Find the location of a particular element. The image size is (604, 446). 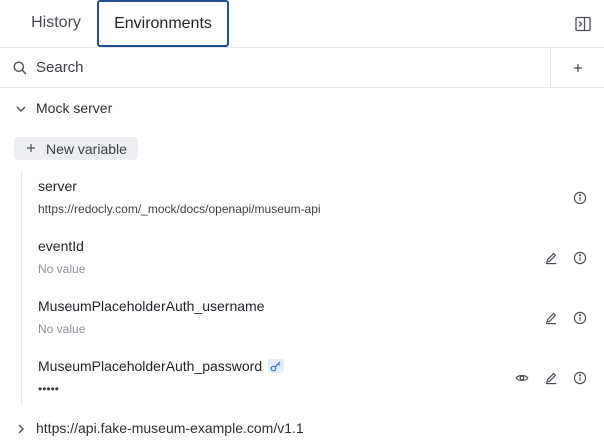

search-input is located at coordinates (286, 67).